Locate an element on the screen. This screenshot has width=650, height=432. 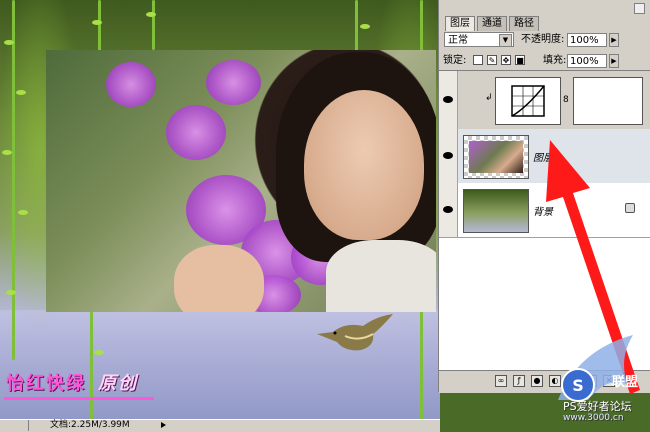
opacity-field: 100% is located at coordinates (587, 40).